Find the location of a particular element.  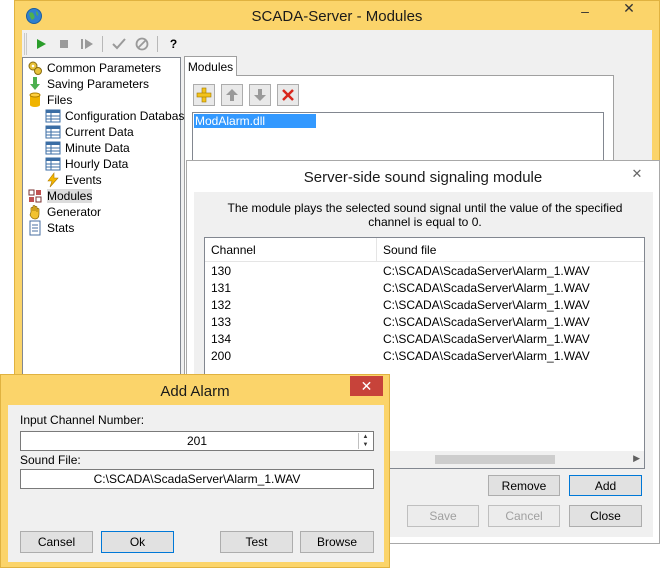

column-channel: Channel is located at coordinates (291, 250).